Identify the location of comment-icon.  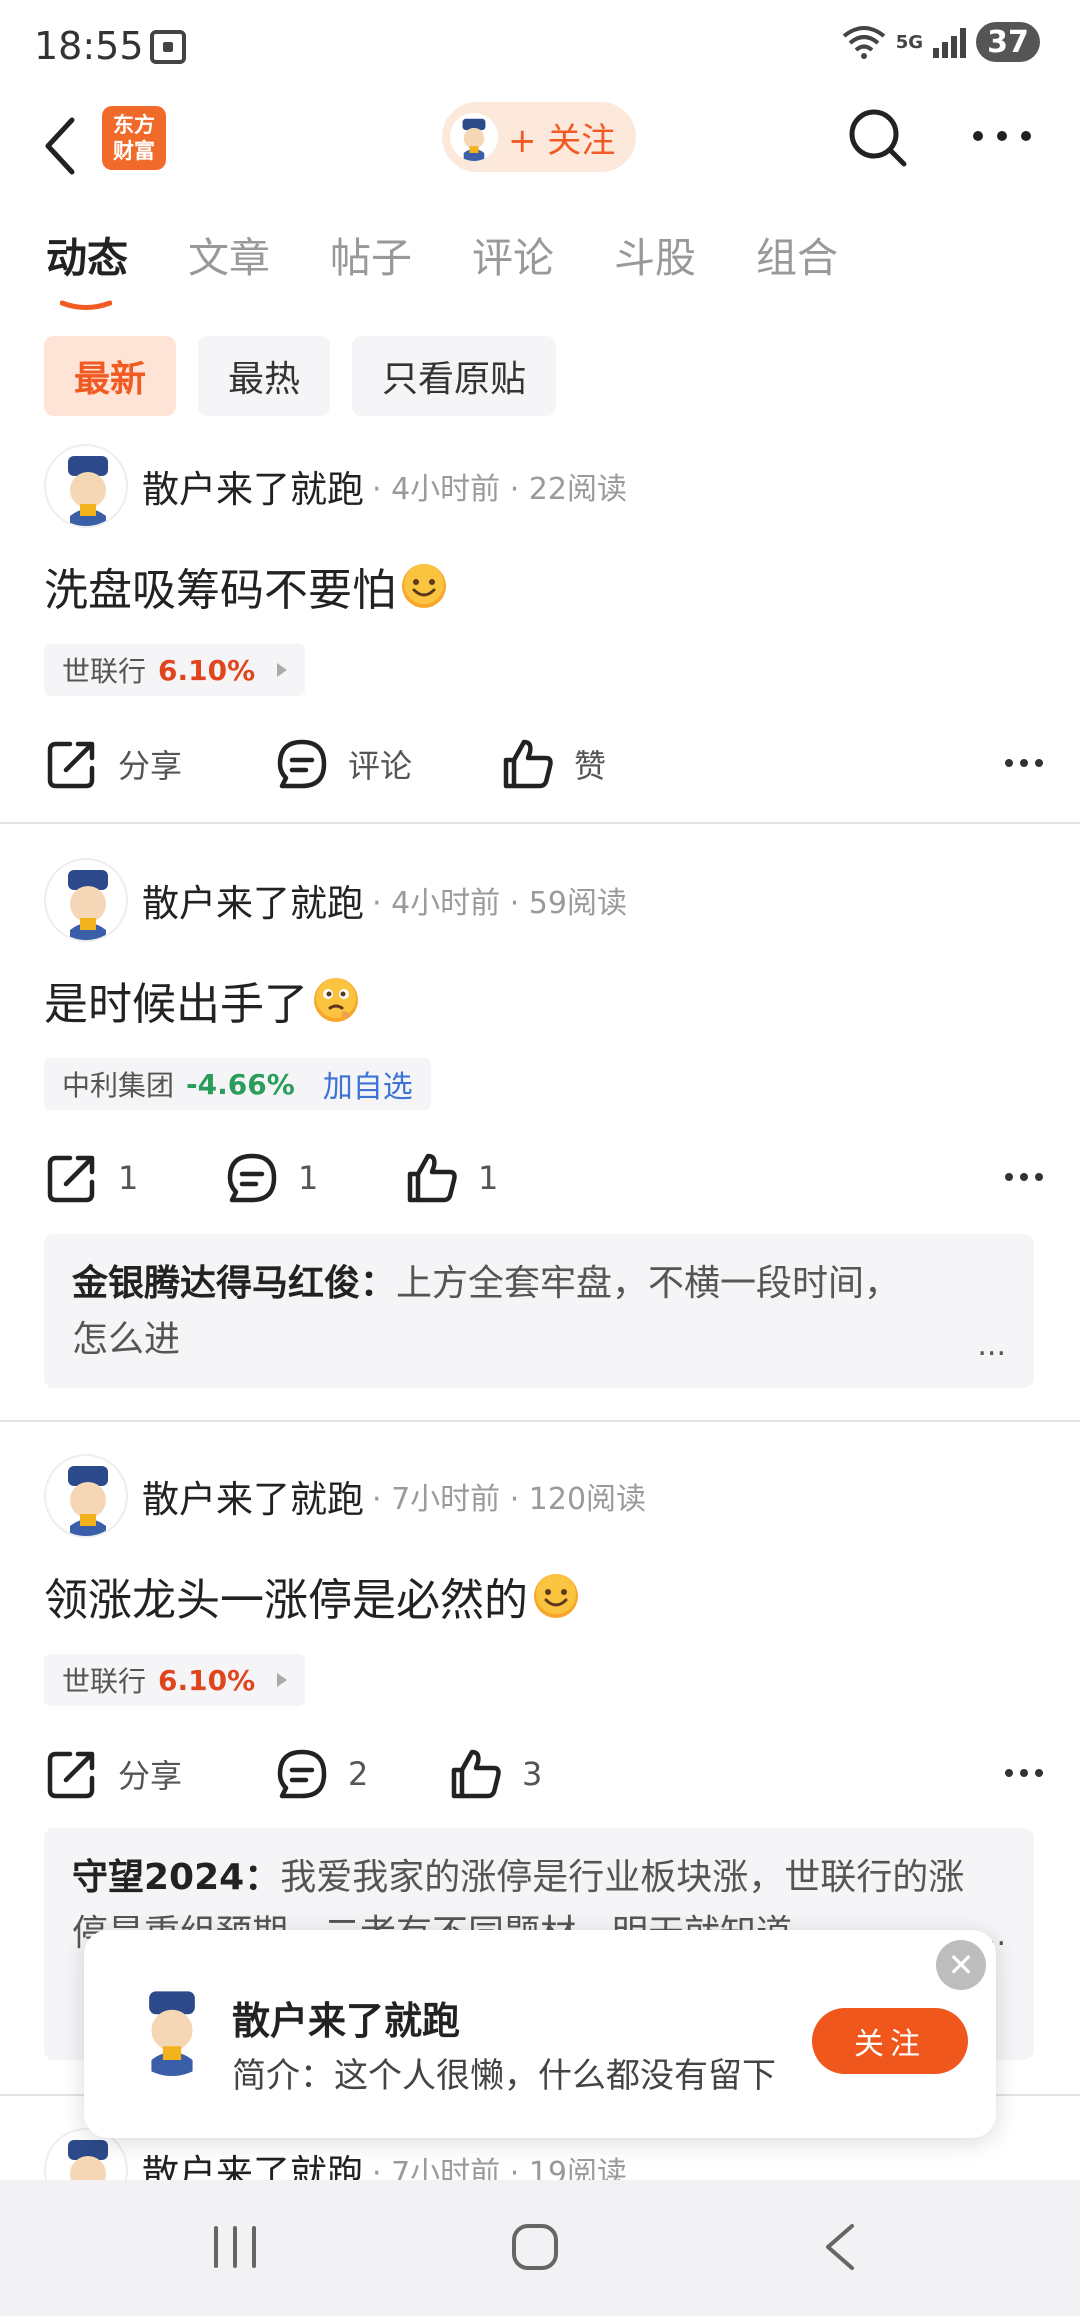
(302, 764).